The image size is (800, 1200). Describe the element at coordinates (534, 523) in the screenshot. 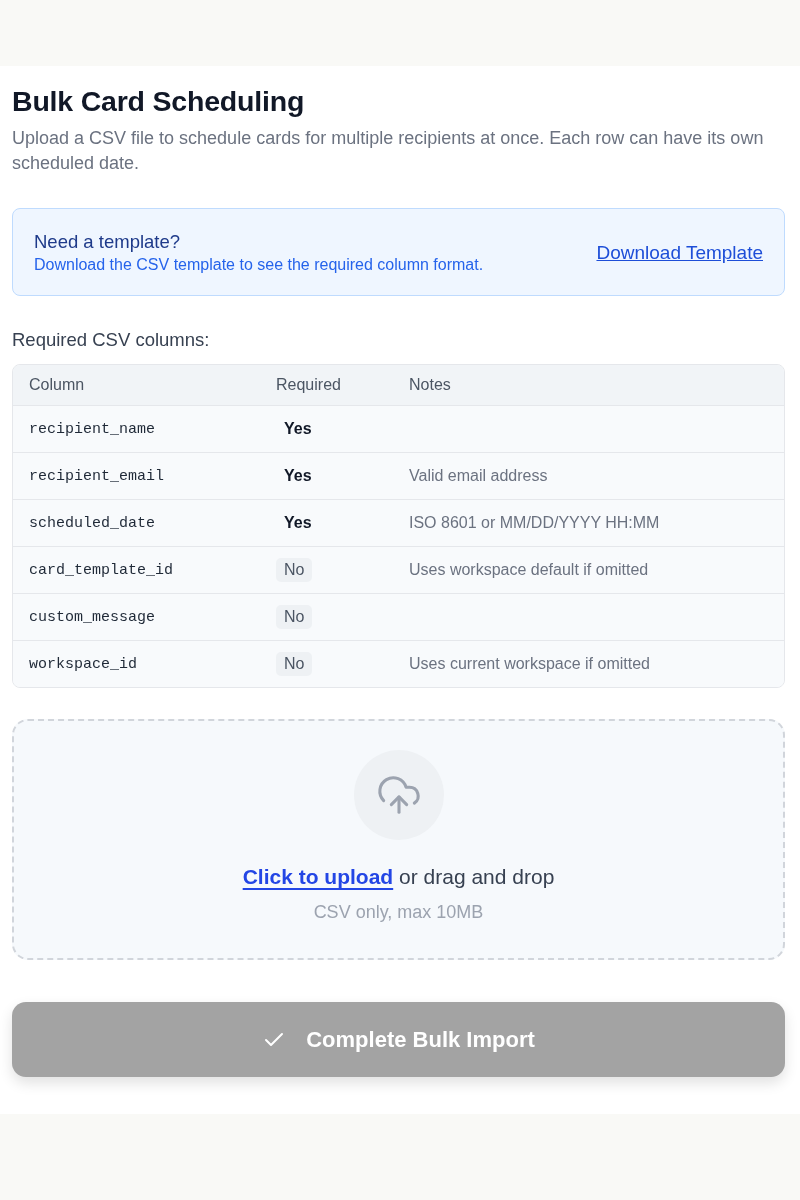

I see `notes-cell: ISO 8601 or MM/DD/YYYY HH:MM` at that location.